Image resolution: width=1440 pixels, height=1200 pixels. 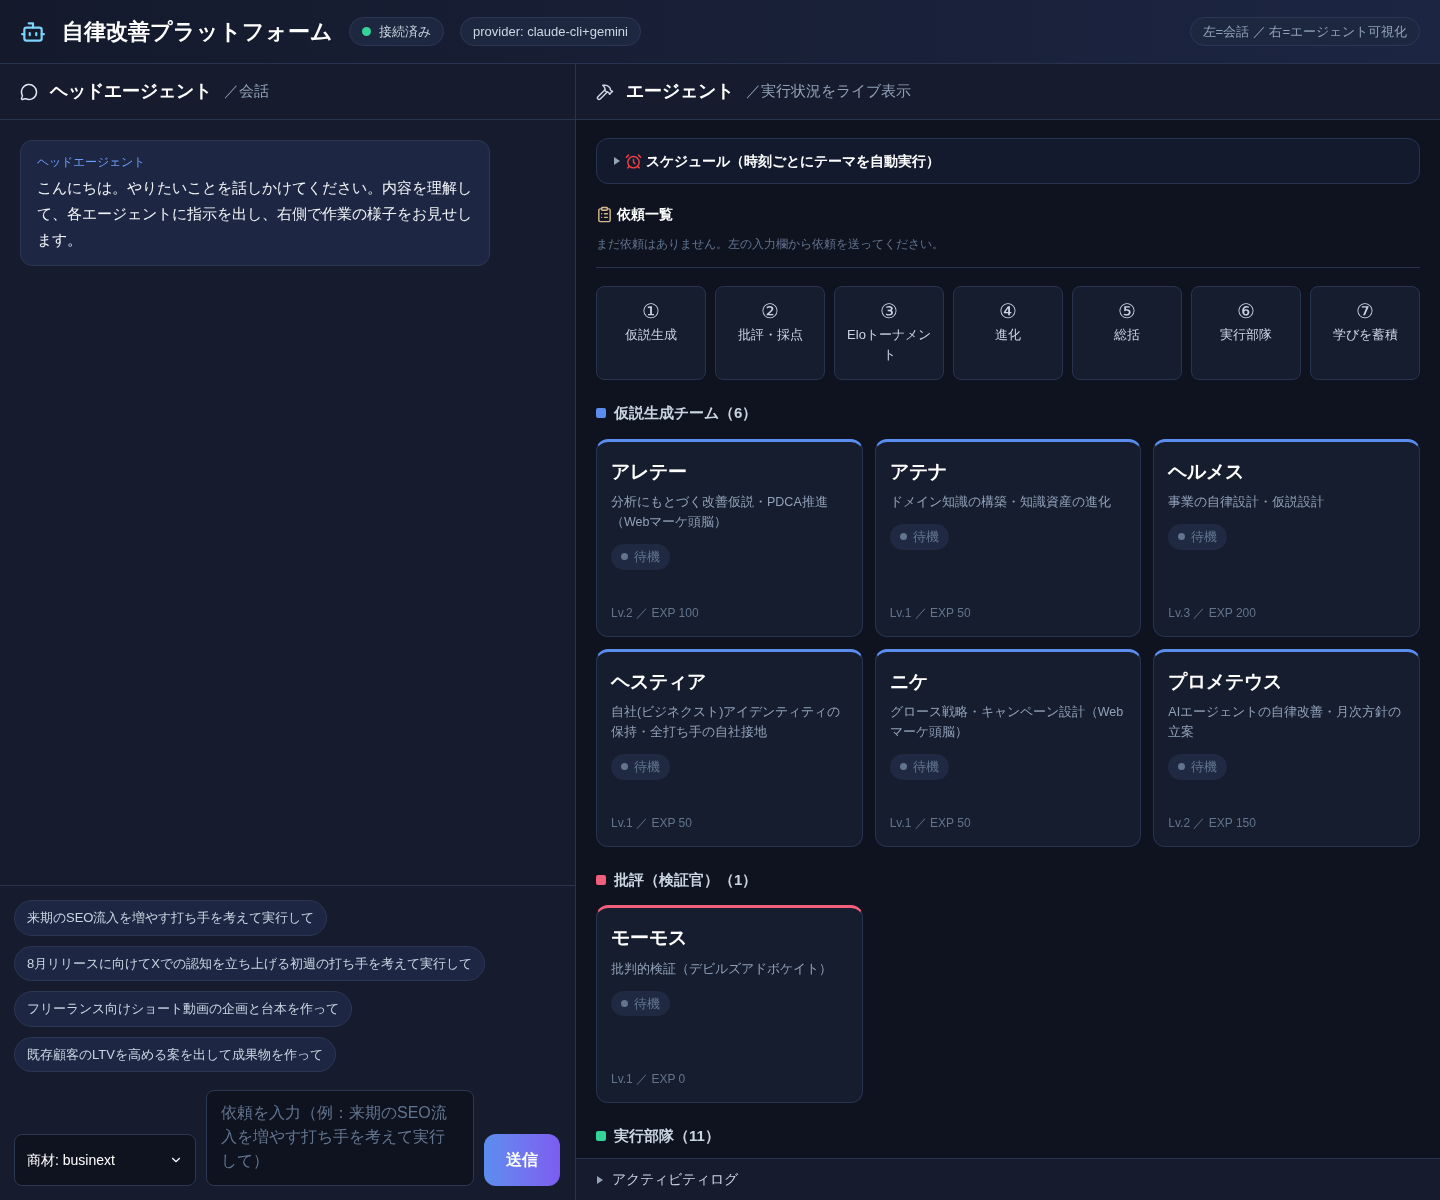 I want to click on layout-hint: 左=会話 ／ 右=エージェント可視化, so click(x=1304, y=31).